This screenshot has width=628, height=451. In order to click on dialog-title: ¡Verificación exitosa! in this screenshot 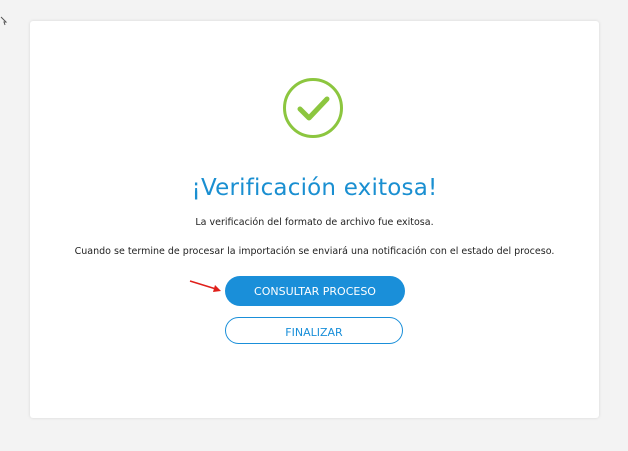, I will do `click(314, 188)`.